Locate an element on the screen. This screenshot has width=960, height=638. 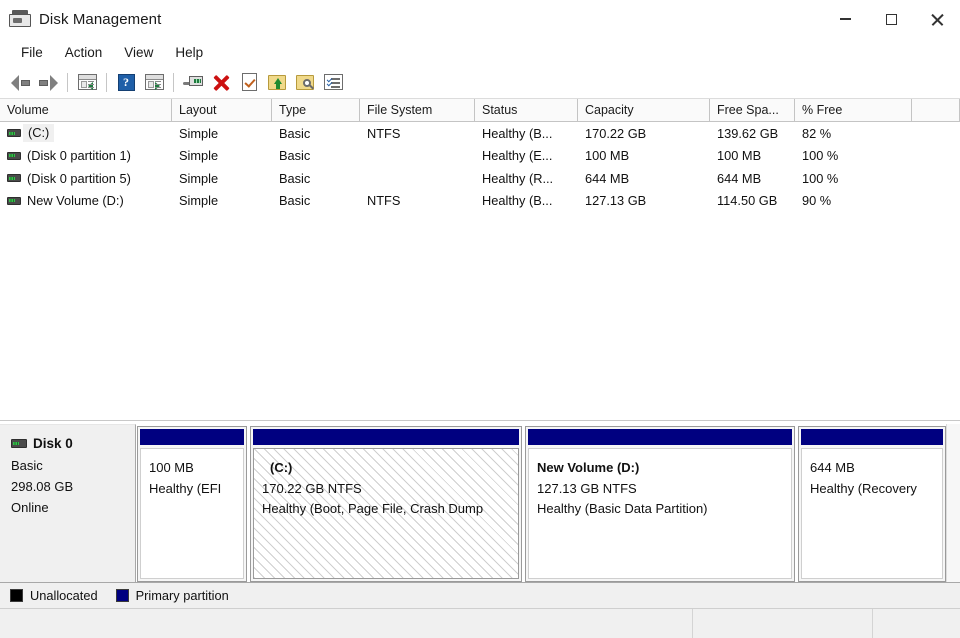
cell-volume-label: (Disk 0 partition 1) is located at coordinates (79, 156).